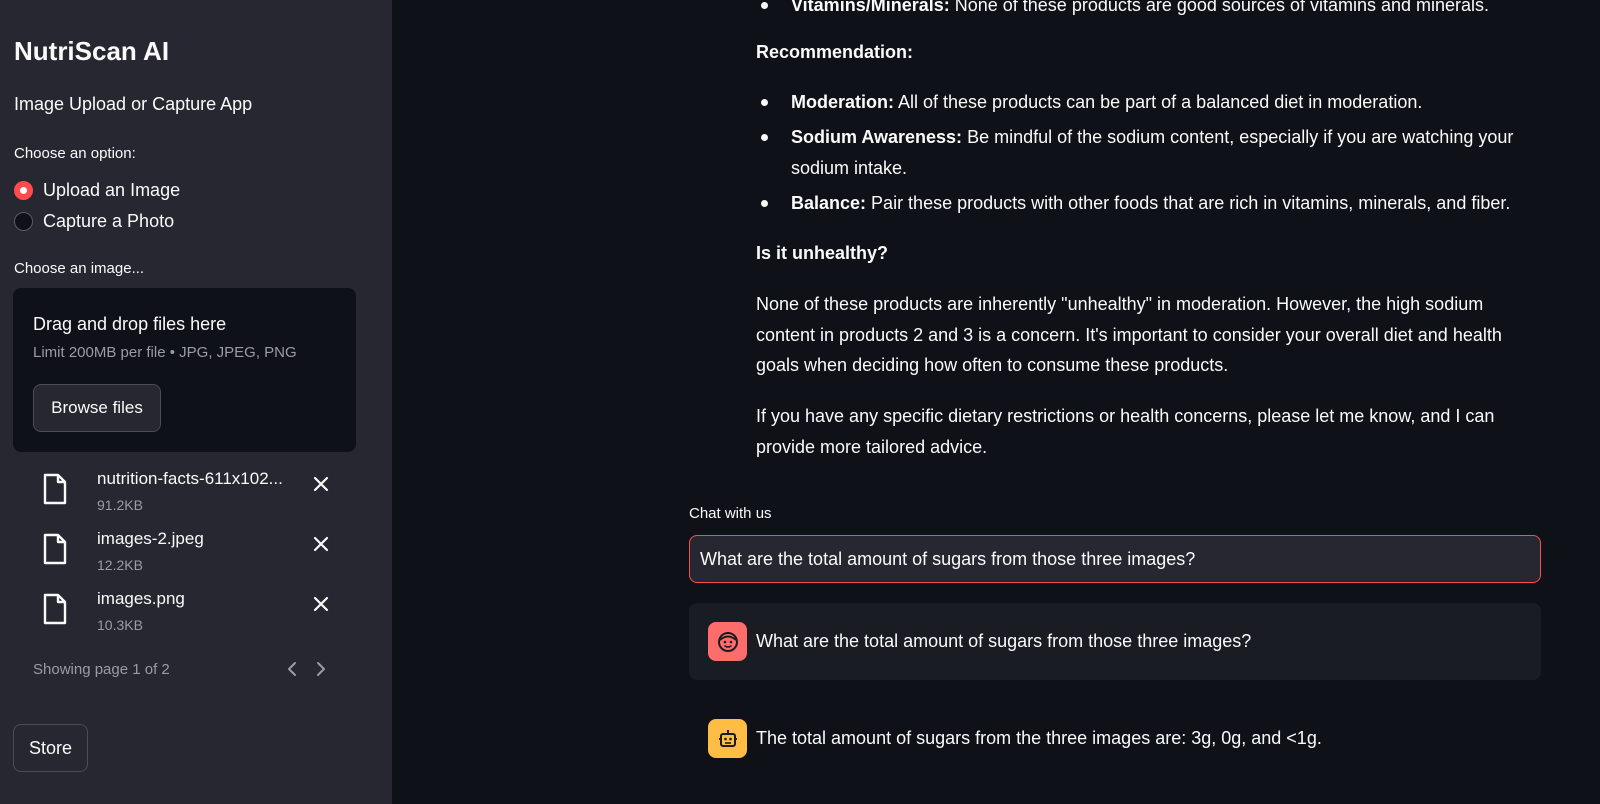 The width and height of the screenshot is (1600, 804). What do you see at coordinates (23, 221) in the screenshot?
I see `radio-unselected-icon` at bounding box center [23, 221].